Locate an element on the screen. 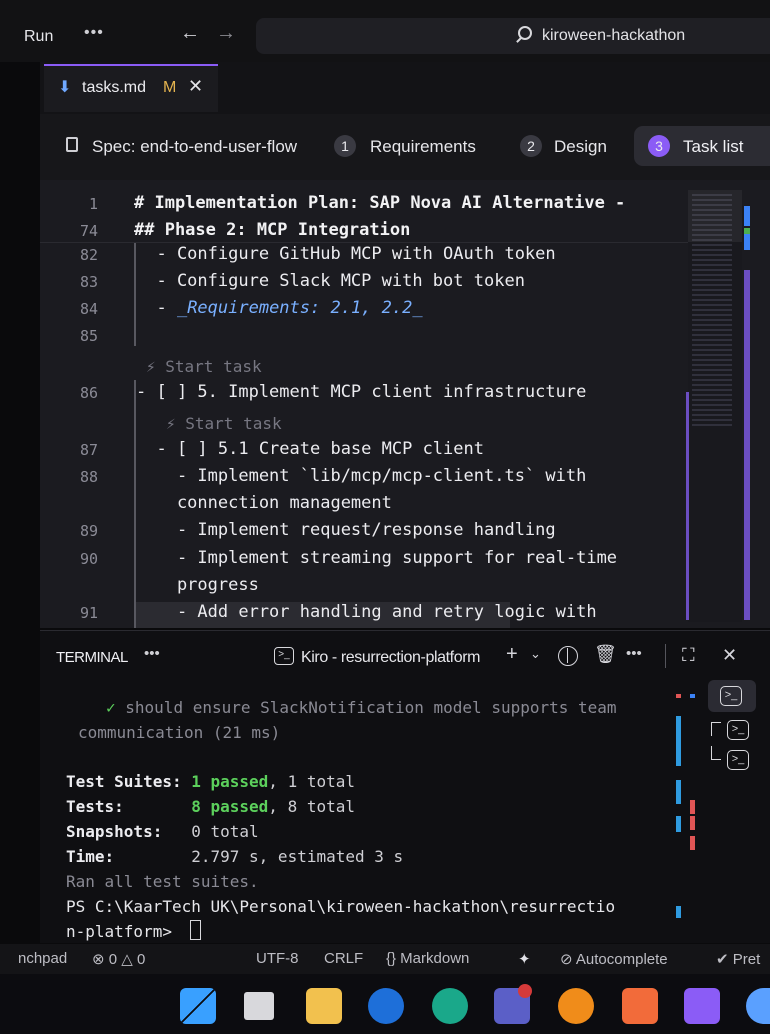 The image size is (770, 1034). code-line: - Implement request/response handling is located at coordinates (346, 530).